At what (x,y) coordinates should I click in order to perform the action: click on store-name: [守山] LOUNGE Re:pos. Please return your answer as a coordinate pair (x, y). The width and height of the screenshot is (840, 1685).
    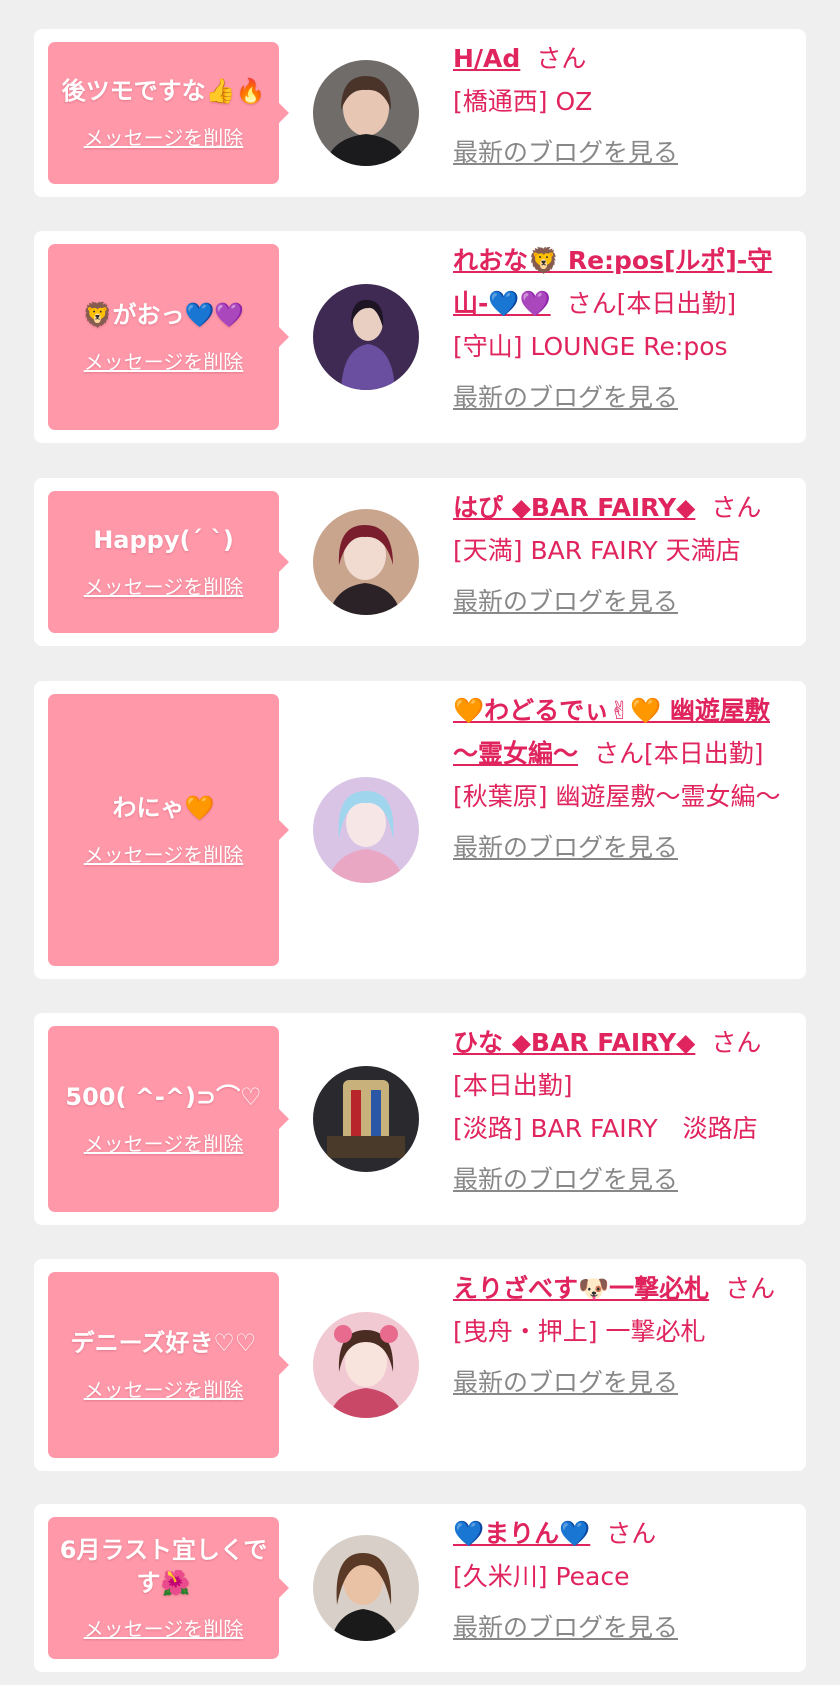
    Looking at the image, I should click on (590, 346).